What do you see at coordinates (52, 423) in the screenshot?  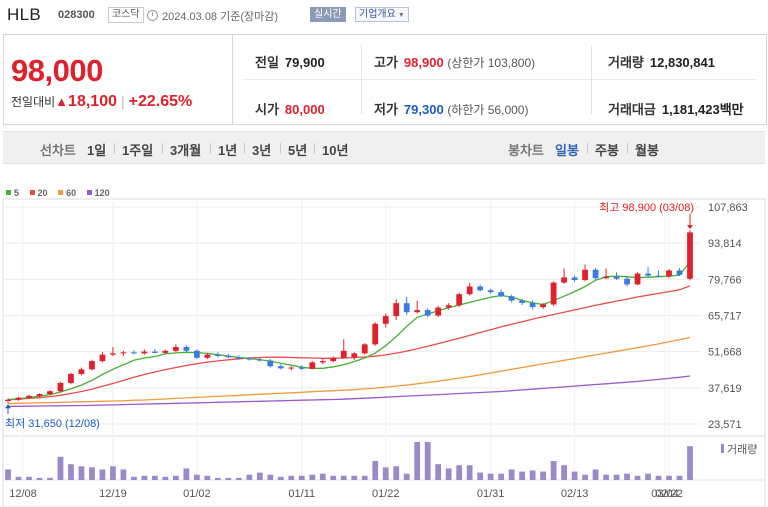 I see `low-annotation: 최저 31,650 (12/08)` at bounding box center [52, 423].